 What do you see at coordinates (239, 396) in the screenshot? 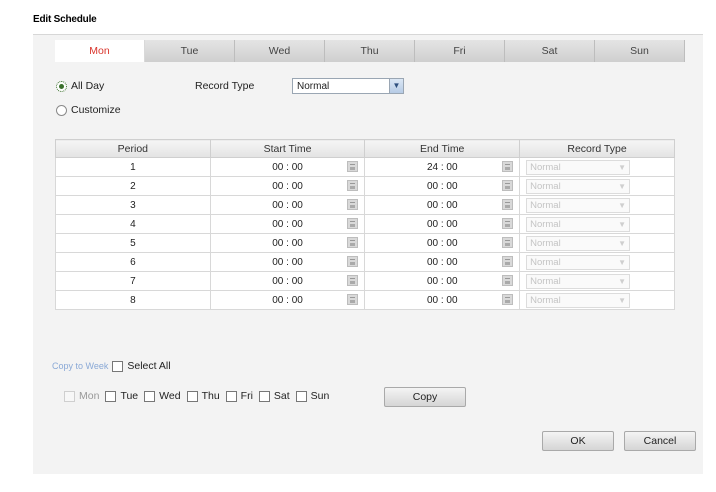
I see `copy-day-fri: Fri` at bounding box center [239, 396].